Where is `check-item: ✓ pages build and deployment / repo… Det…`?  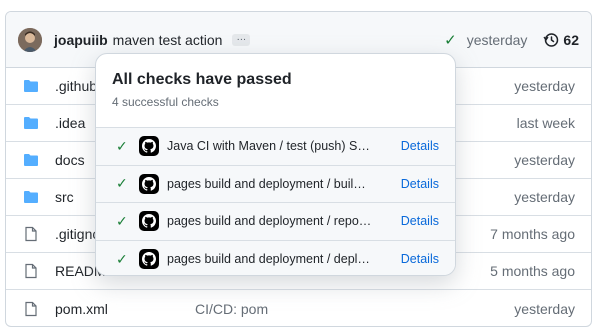 check-item: ✓ pages build and deployment / repo… Det… is located at coordinates (275, 222).